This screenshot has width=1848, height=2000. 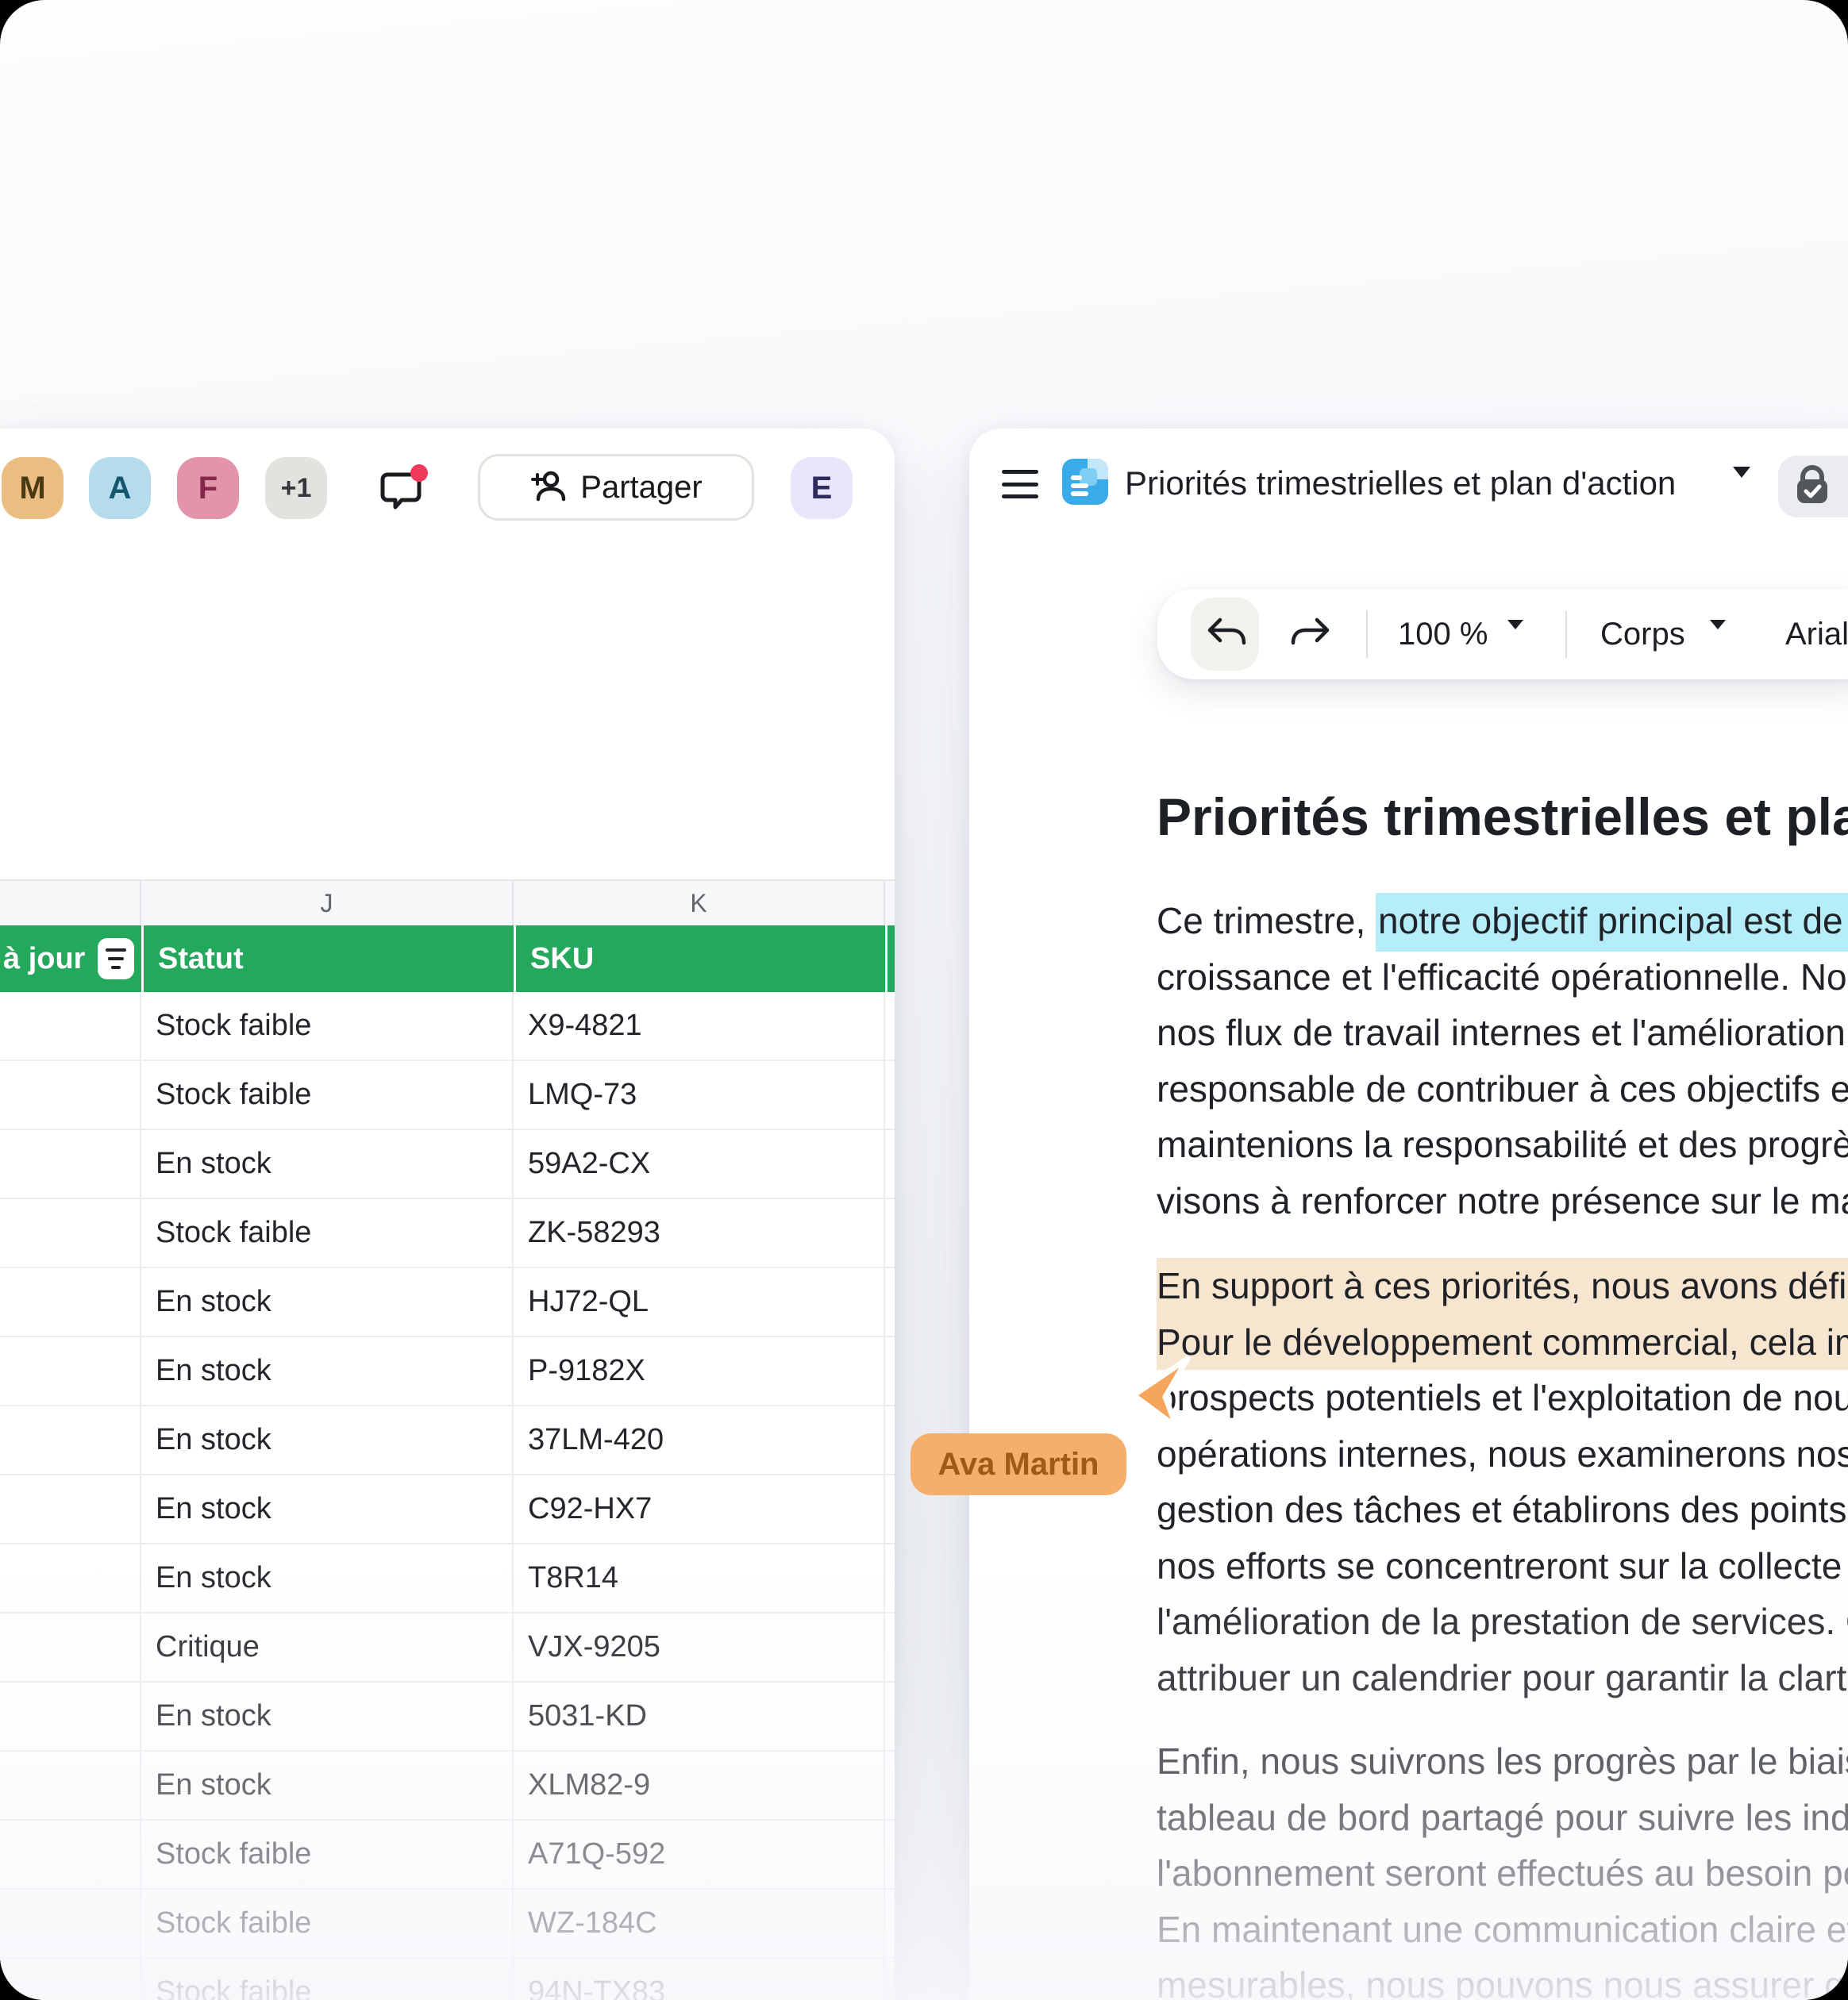 What do you see at coordinates (327, 958) in the screenshot?
I see `header-cell-statut: Statut` at bounding box center [327, 958].